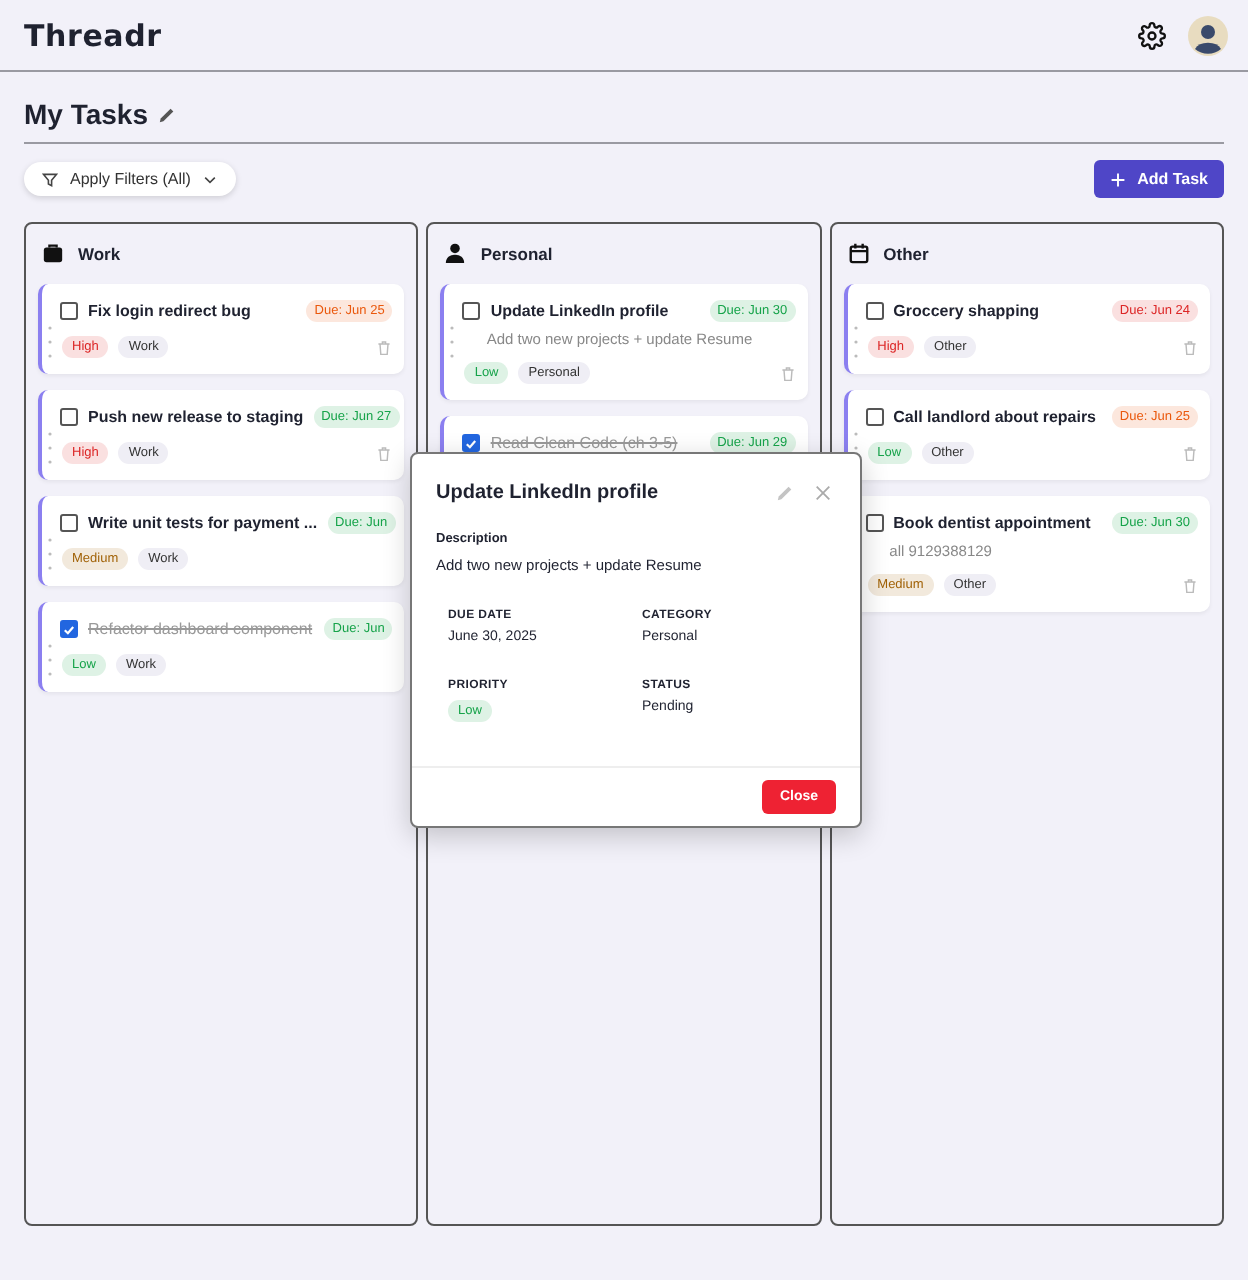  Describe the element at coordinates (1152, 35) in the screenshot. I see `settings-icon` at that location.